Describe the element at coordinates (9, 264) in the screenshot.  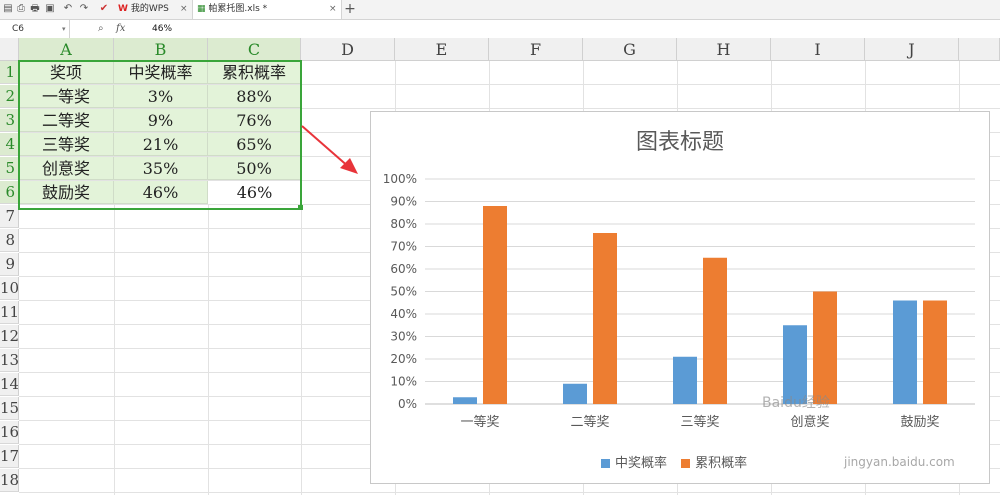
I see `row-header: 9` at that location.